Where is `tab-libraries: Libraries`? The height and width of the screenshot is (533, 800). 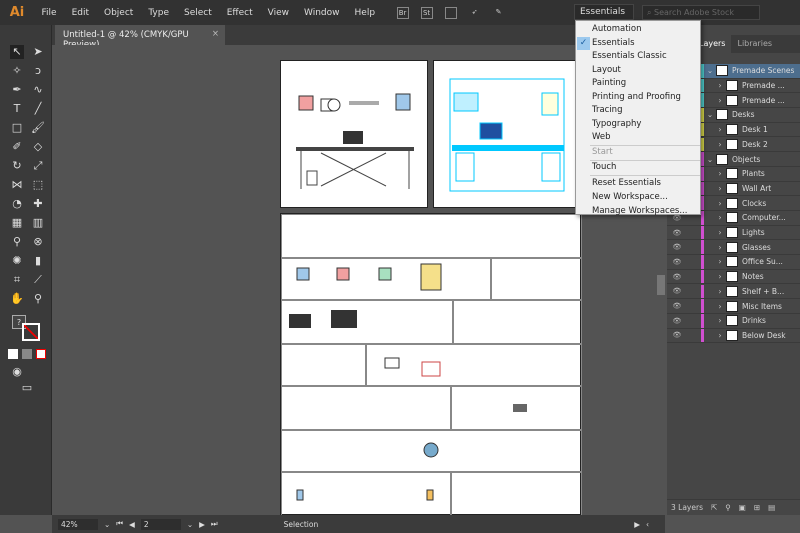
tab-libraries: Libraries is located at coordinates (754, 44).